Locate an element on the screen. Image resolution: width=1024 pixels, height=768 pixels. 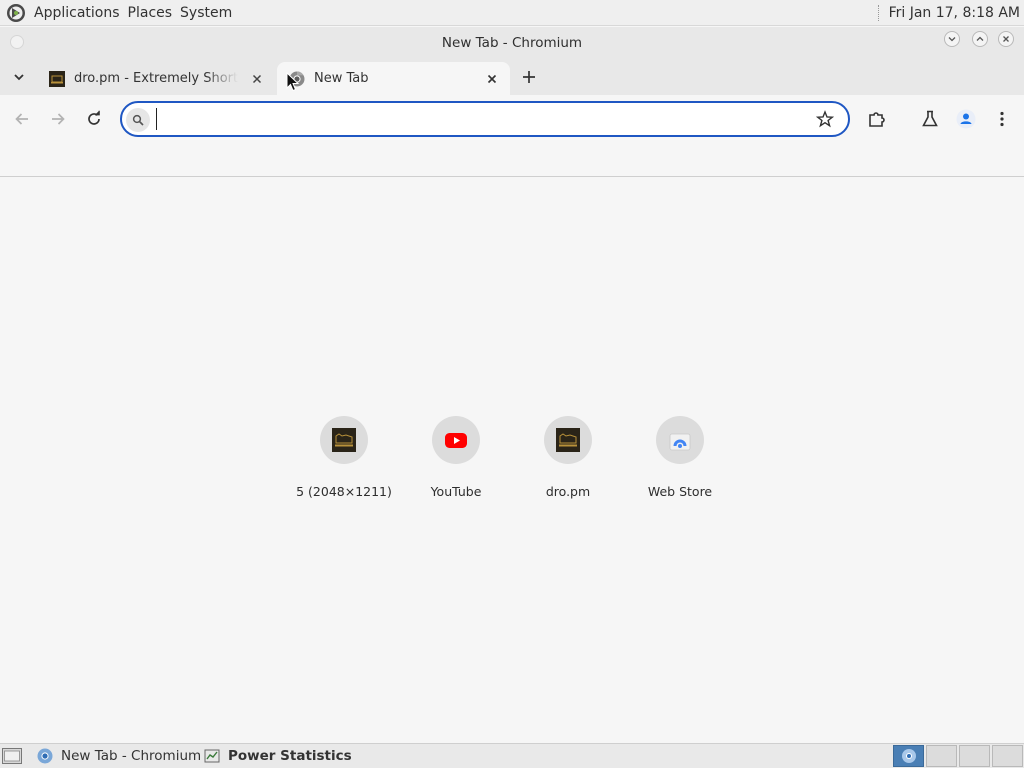
web-store-icon is located at coordinates (680, 442).